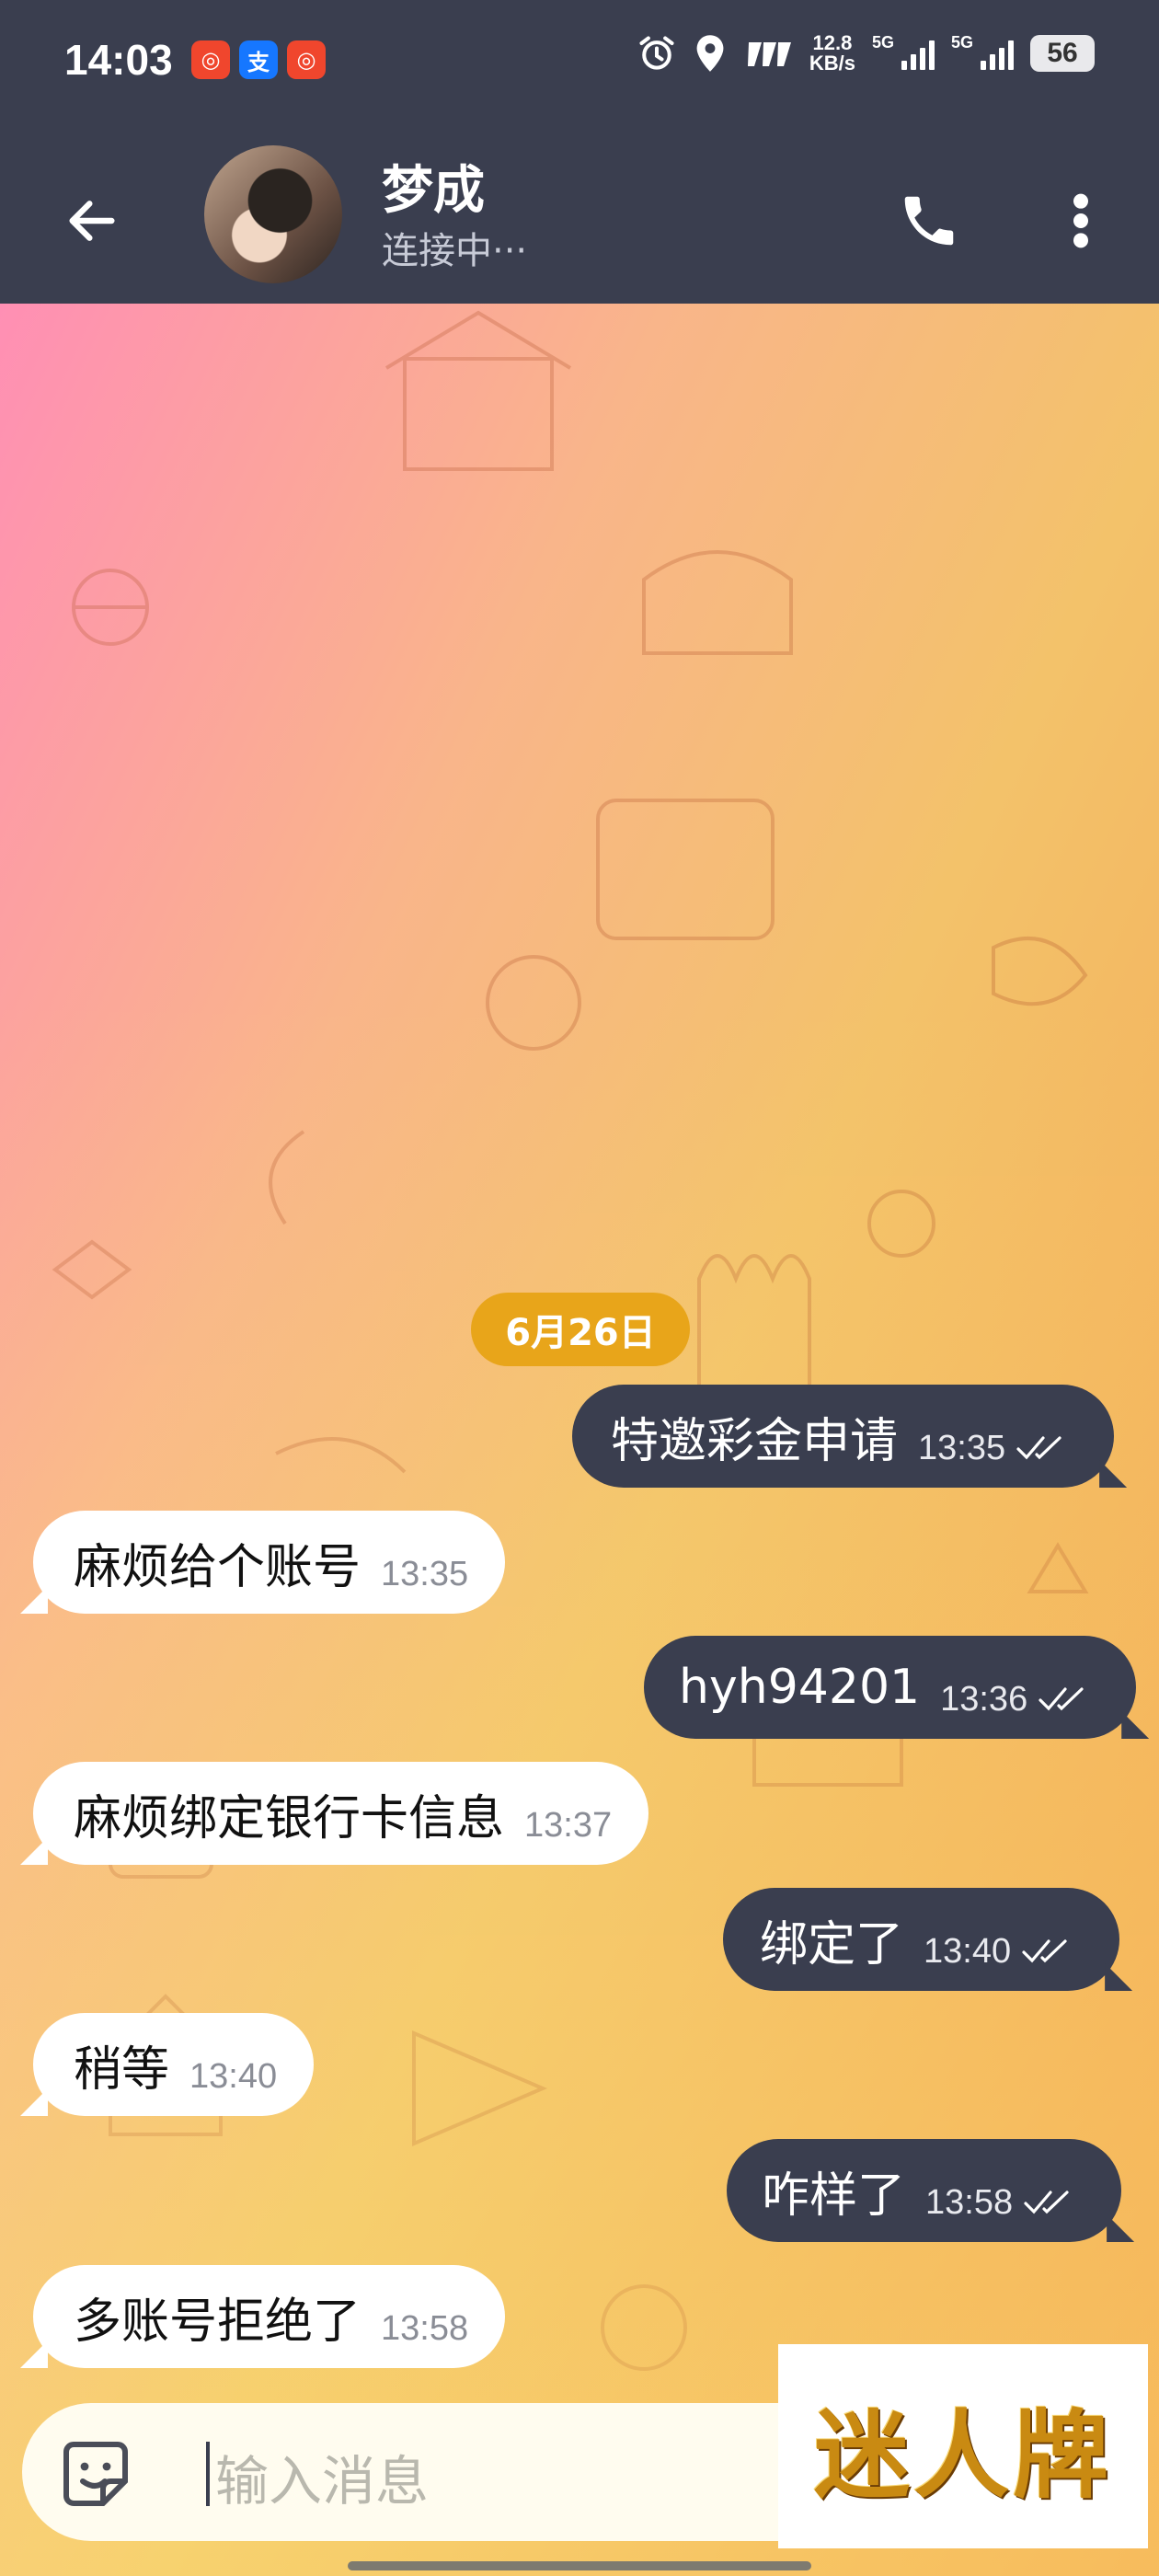 This screenshot has width=1159, height=2576. Describe the element at coordinates (832, 1944) in the screenshot. I see `message-text: 绑定了` at that location.